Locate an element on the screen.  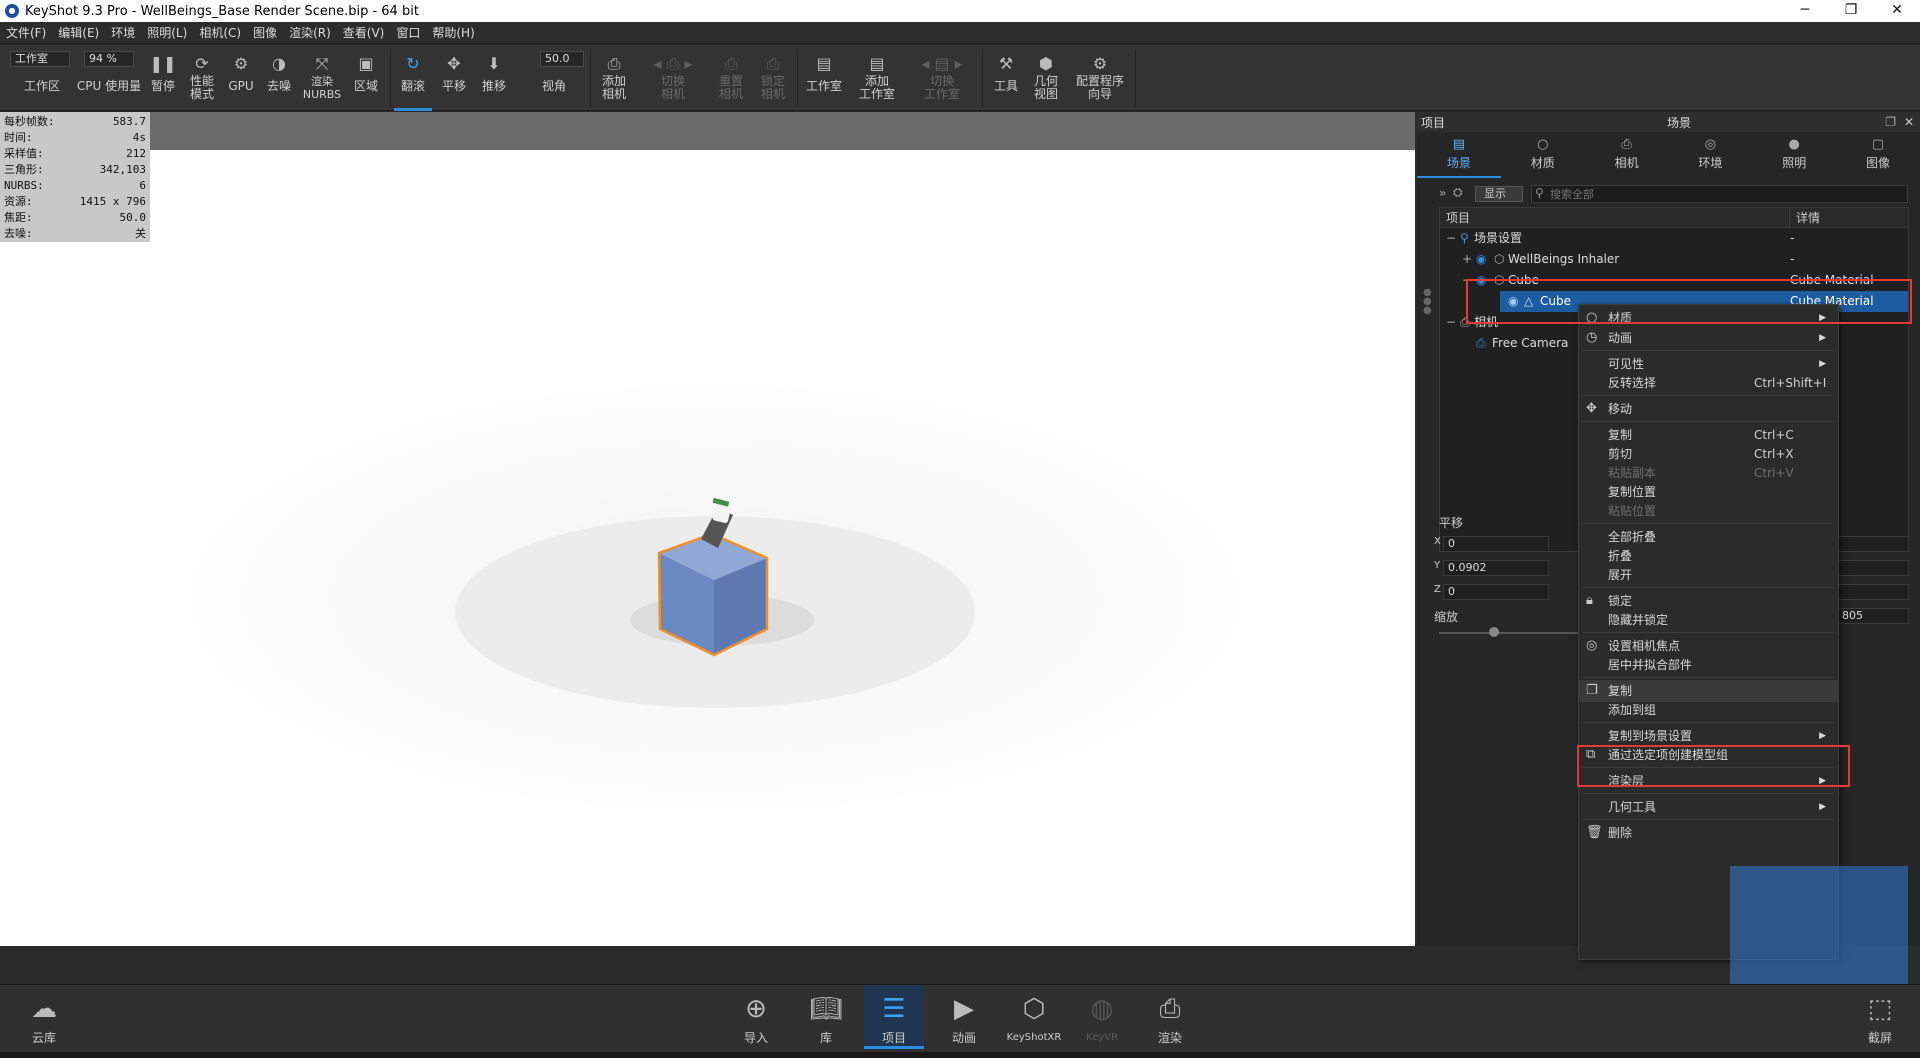
render-button: ⎙ 渲染 is located at coordinates (1170, 1015).